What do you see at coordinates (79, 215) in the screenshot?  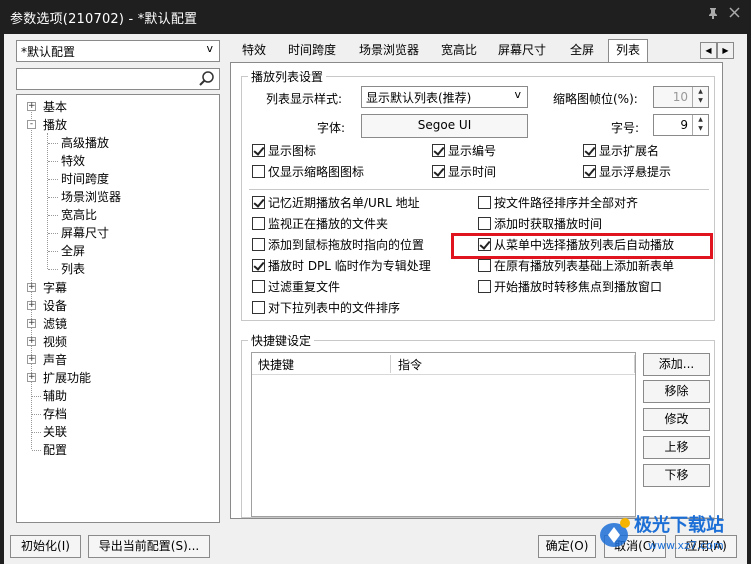 I see `tree-item-aspect-ratio: 宽高比` at bounding box center [79, 215].